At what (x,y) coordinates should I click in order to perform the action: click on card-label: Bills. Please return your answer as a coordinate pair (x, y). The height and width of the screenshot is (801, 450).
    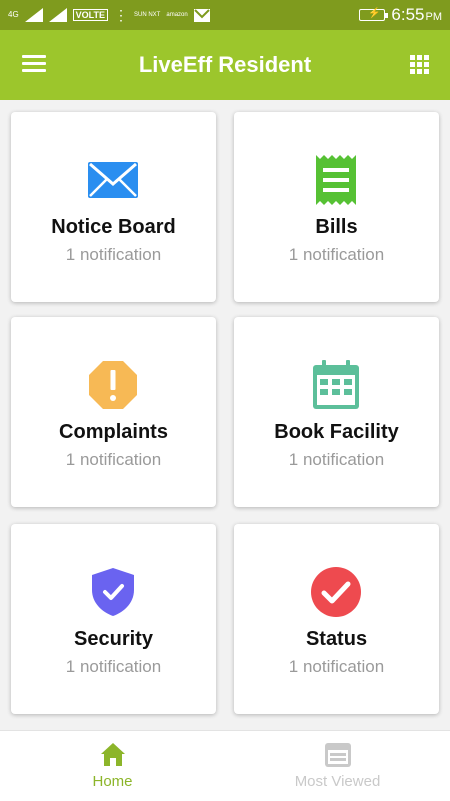
    Looking at the image, I should click on (336, 227).